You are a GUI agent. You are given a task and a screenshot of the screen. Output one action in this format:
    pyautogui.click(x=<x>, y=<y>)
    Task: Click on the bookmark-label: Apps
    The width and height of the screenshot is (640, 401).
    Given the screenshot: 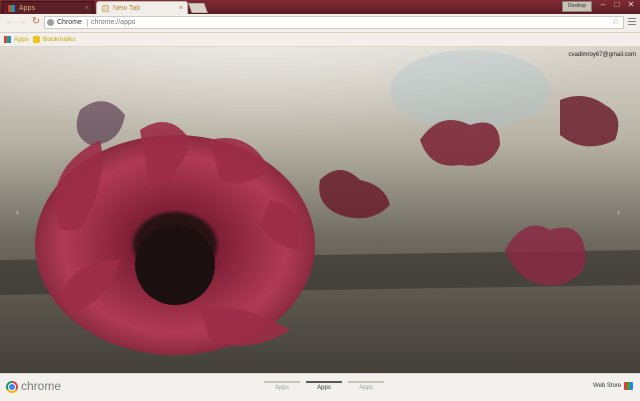 What is the action you would take?
    pyautogui.click(x=21, y=39)
    